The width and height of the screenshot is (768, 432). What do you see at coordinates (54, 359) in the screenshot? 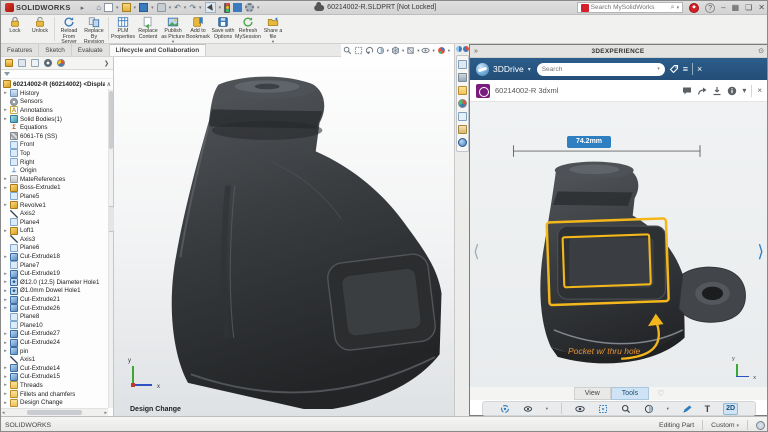
I see `tree-item: Axis1` at bounding box center [54, 359].